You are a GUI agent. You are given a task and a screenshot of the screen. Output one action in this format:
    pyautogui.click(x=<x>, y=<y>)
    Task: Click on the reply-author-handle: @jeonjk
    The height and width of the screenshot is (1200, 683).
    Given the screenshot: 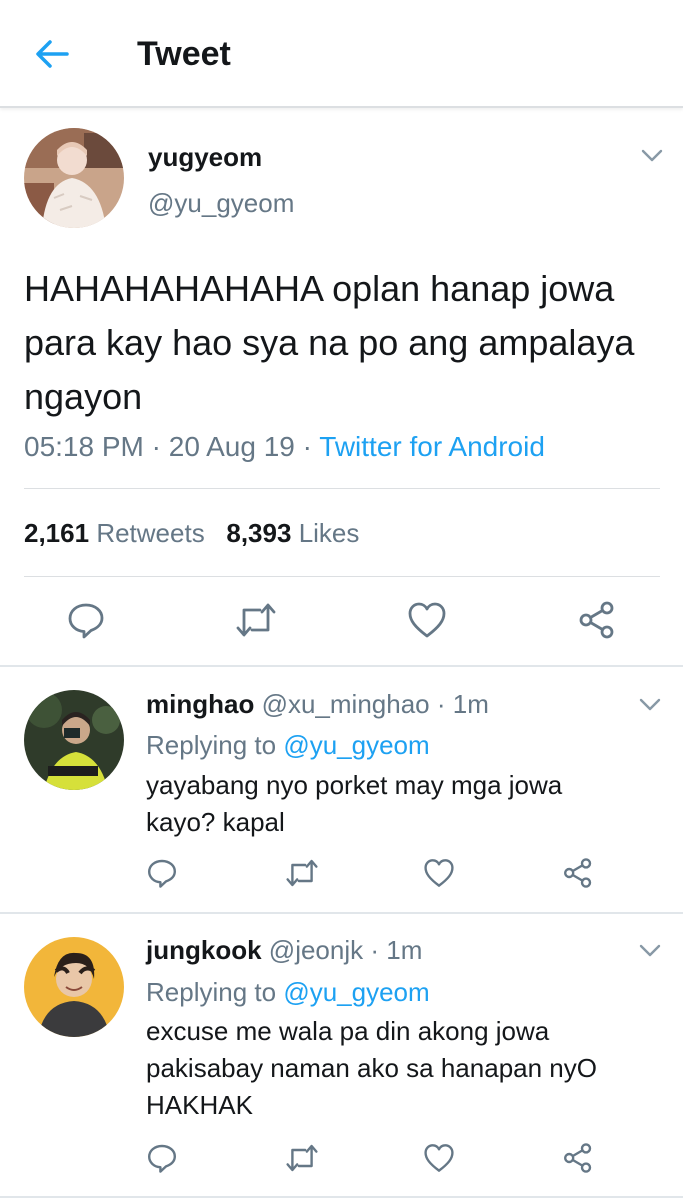 What is the action you would take?
    pyautogui.click(x=316, y=950)
    